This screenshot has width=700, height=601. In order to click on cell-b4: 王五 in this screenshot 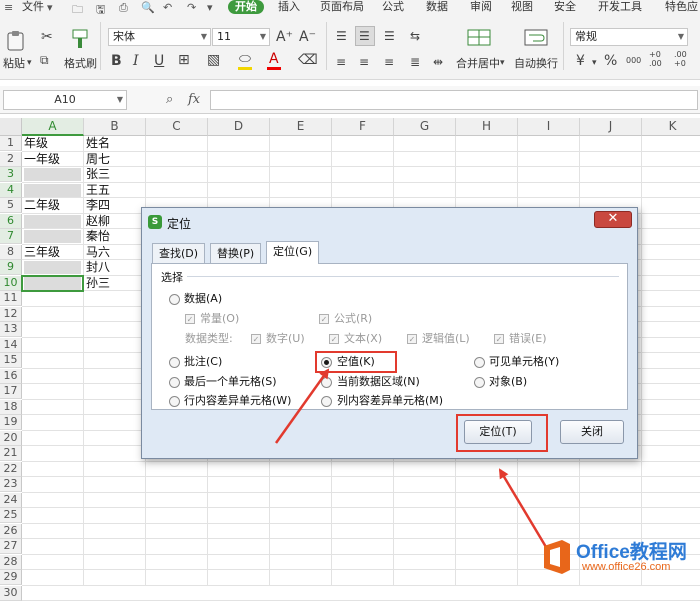, I will do `click(115, 190)`.